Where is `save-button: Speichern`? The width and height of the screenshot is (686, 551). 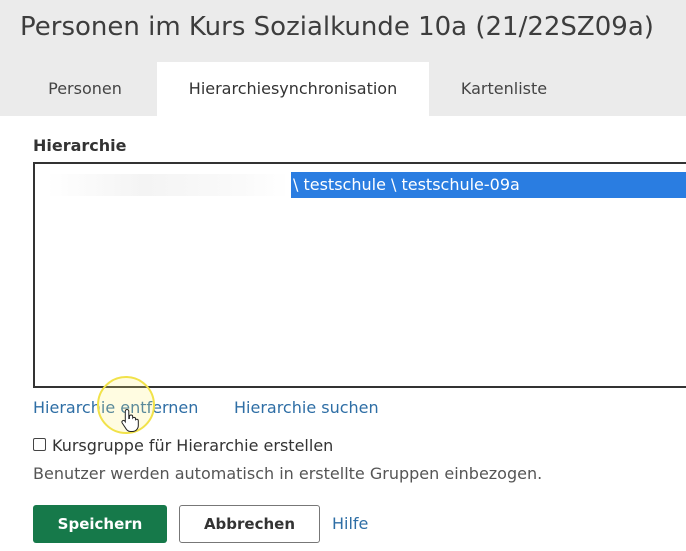
save-button: Speichern is located at coordinates (100, 524).